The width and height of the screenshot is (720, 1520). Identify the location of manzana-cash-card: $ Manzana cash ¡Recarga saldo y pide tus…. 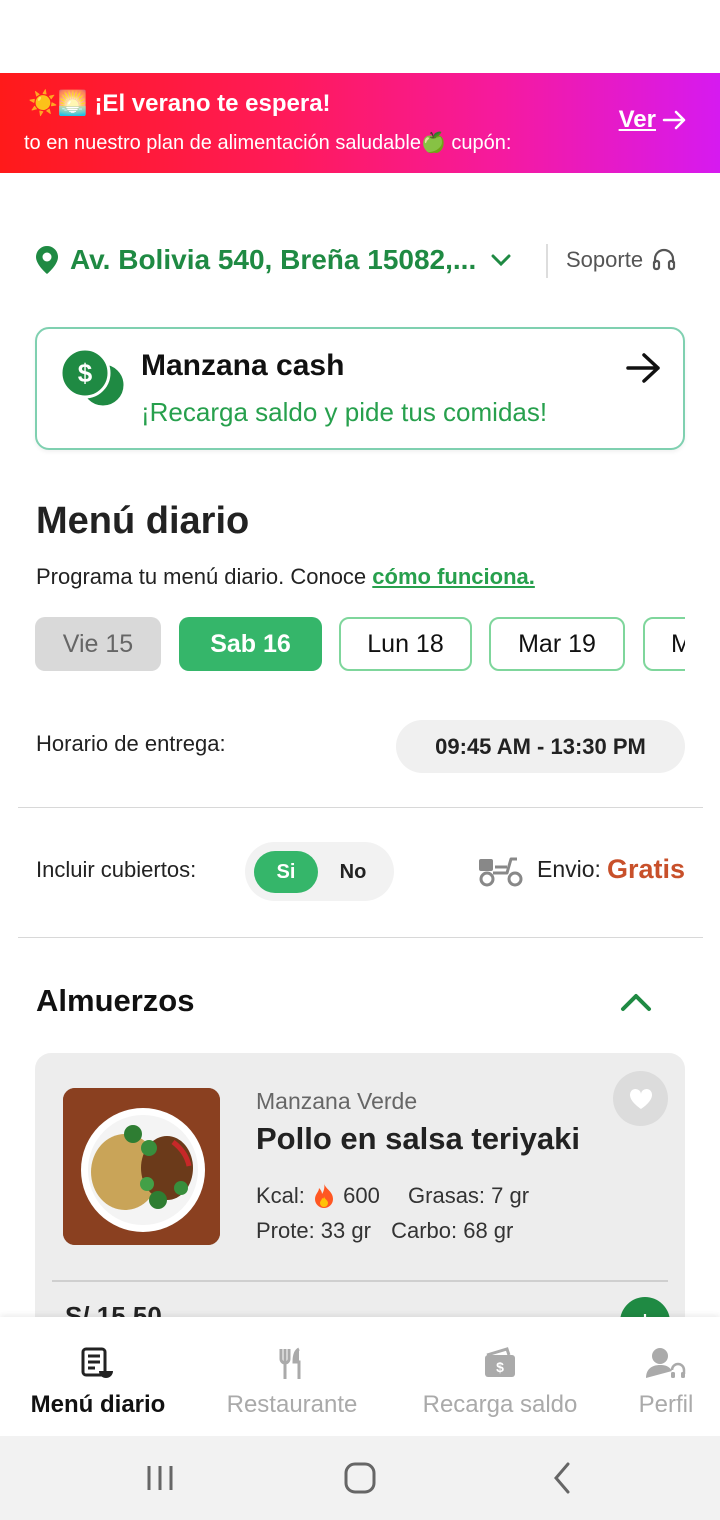
(360, 388).